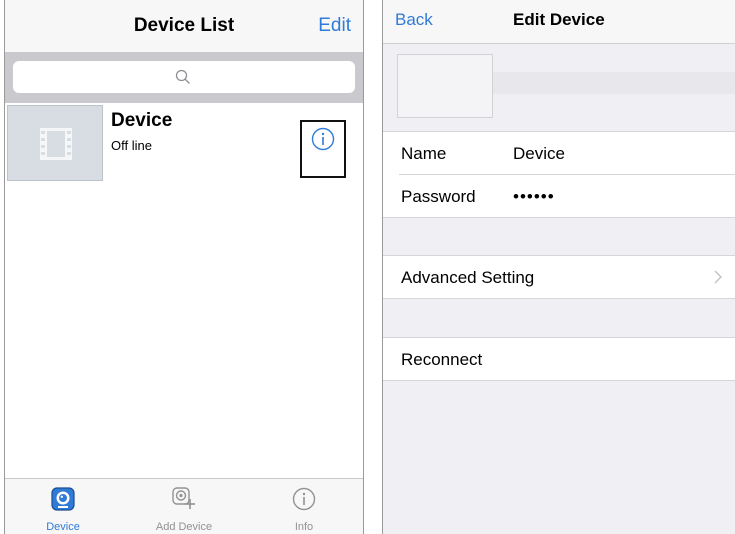  What do you see at coordinates (63, 527) in the screenshot?
I see `tab-label: Device` at bounding box center [63, 527].